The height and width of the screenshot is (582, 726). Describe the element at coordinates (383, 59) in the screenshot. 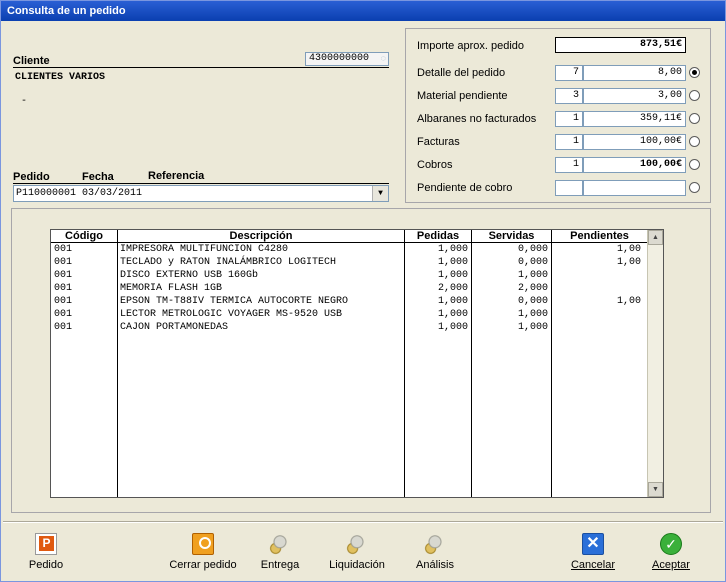

I see `search-icon: ◌` at that location.